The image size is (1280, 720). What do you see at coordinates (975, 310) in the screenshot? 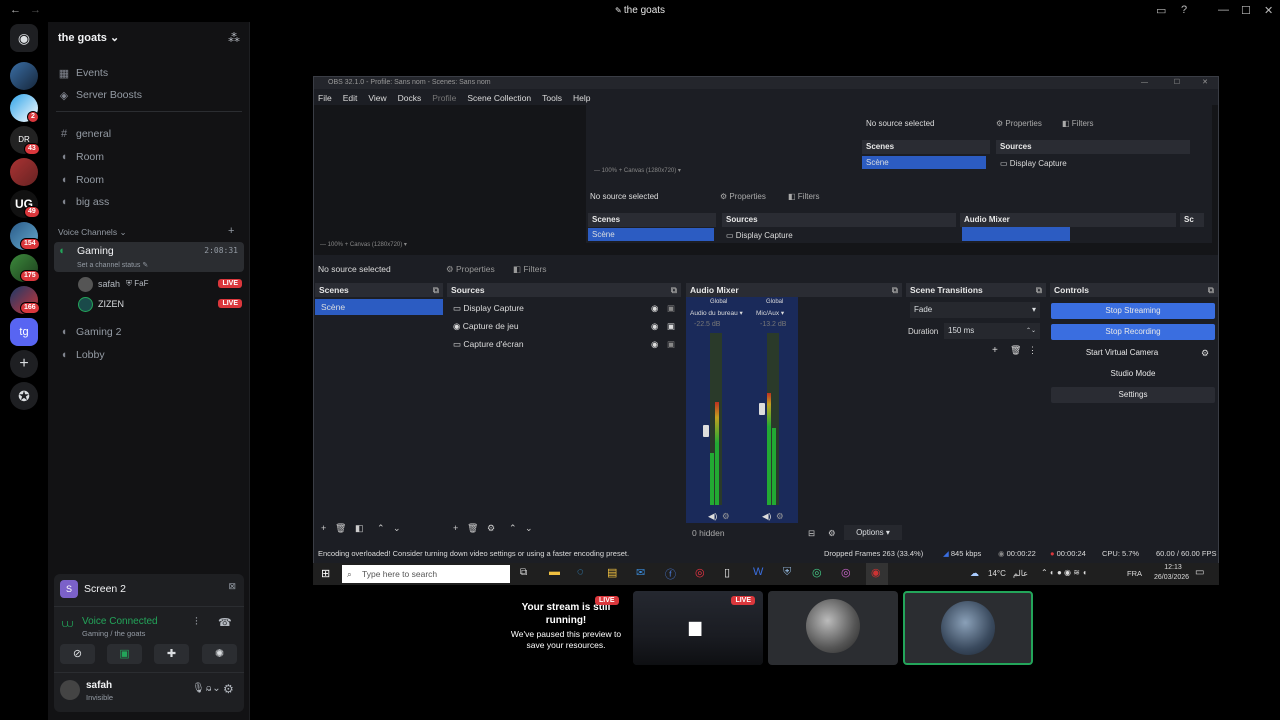
I see `transition-select: Fade ▾` at bounding box center [975, 310].